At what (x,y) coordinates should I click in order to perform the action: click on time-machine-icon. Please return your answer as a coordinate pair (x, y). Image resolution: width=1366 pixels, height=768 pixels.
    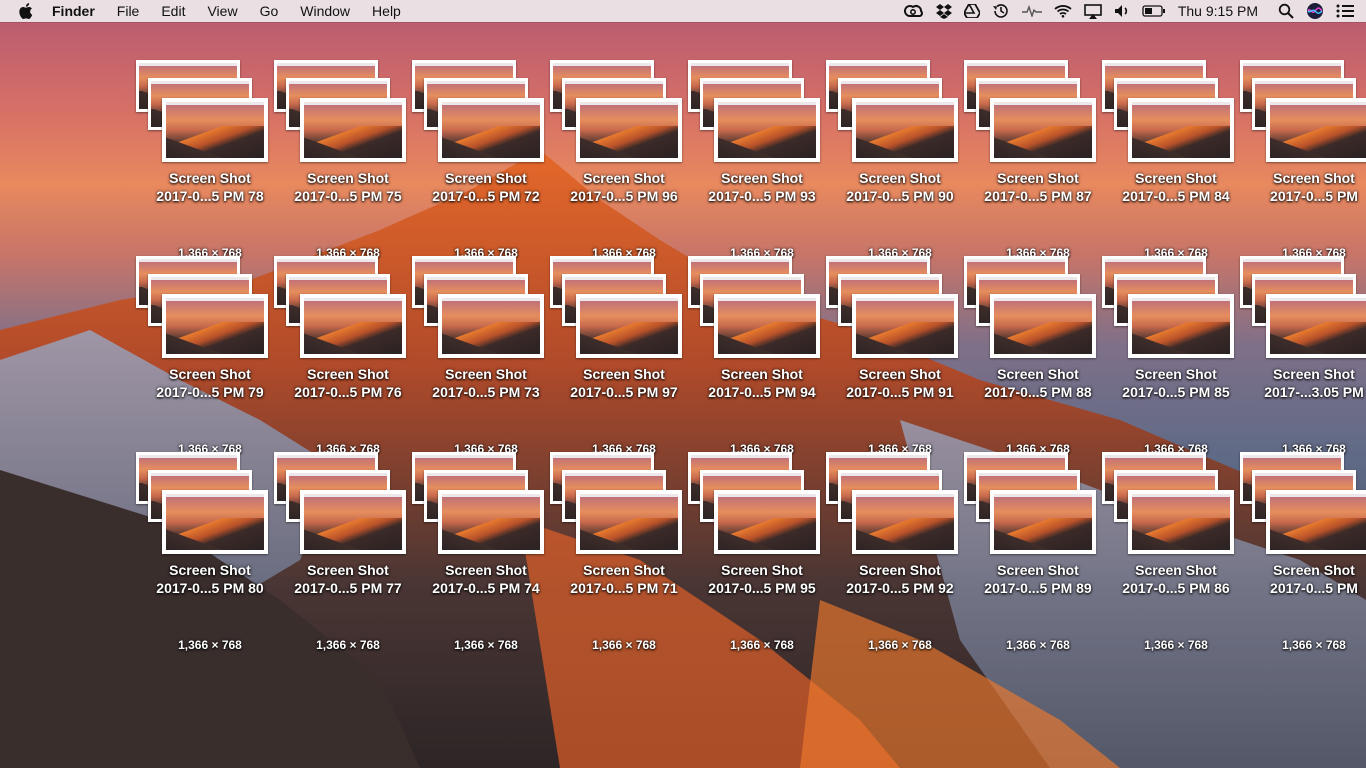
    Looking at the image, I should click on (1001, 11).